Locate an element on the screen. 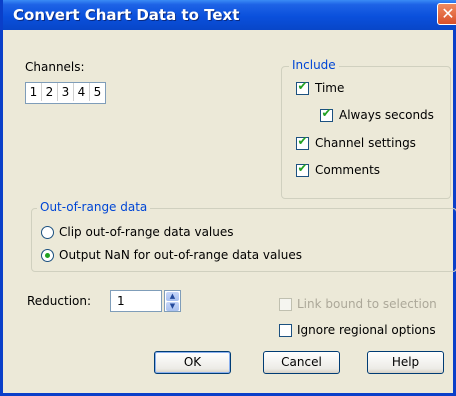  clip-label: Clip out-of-range data values is located at coordinates (146, 232).